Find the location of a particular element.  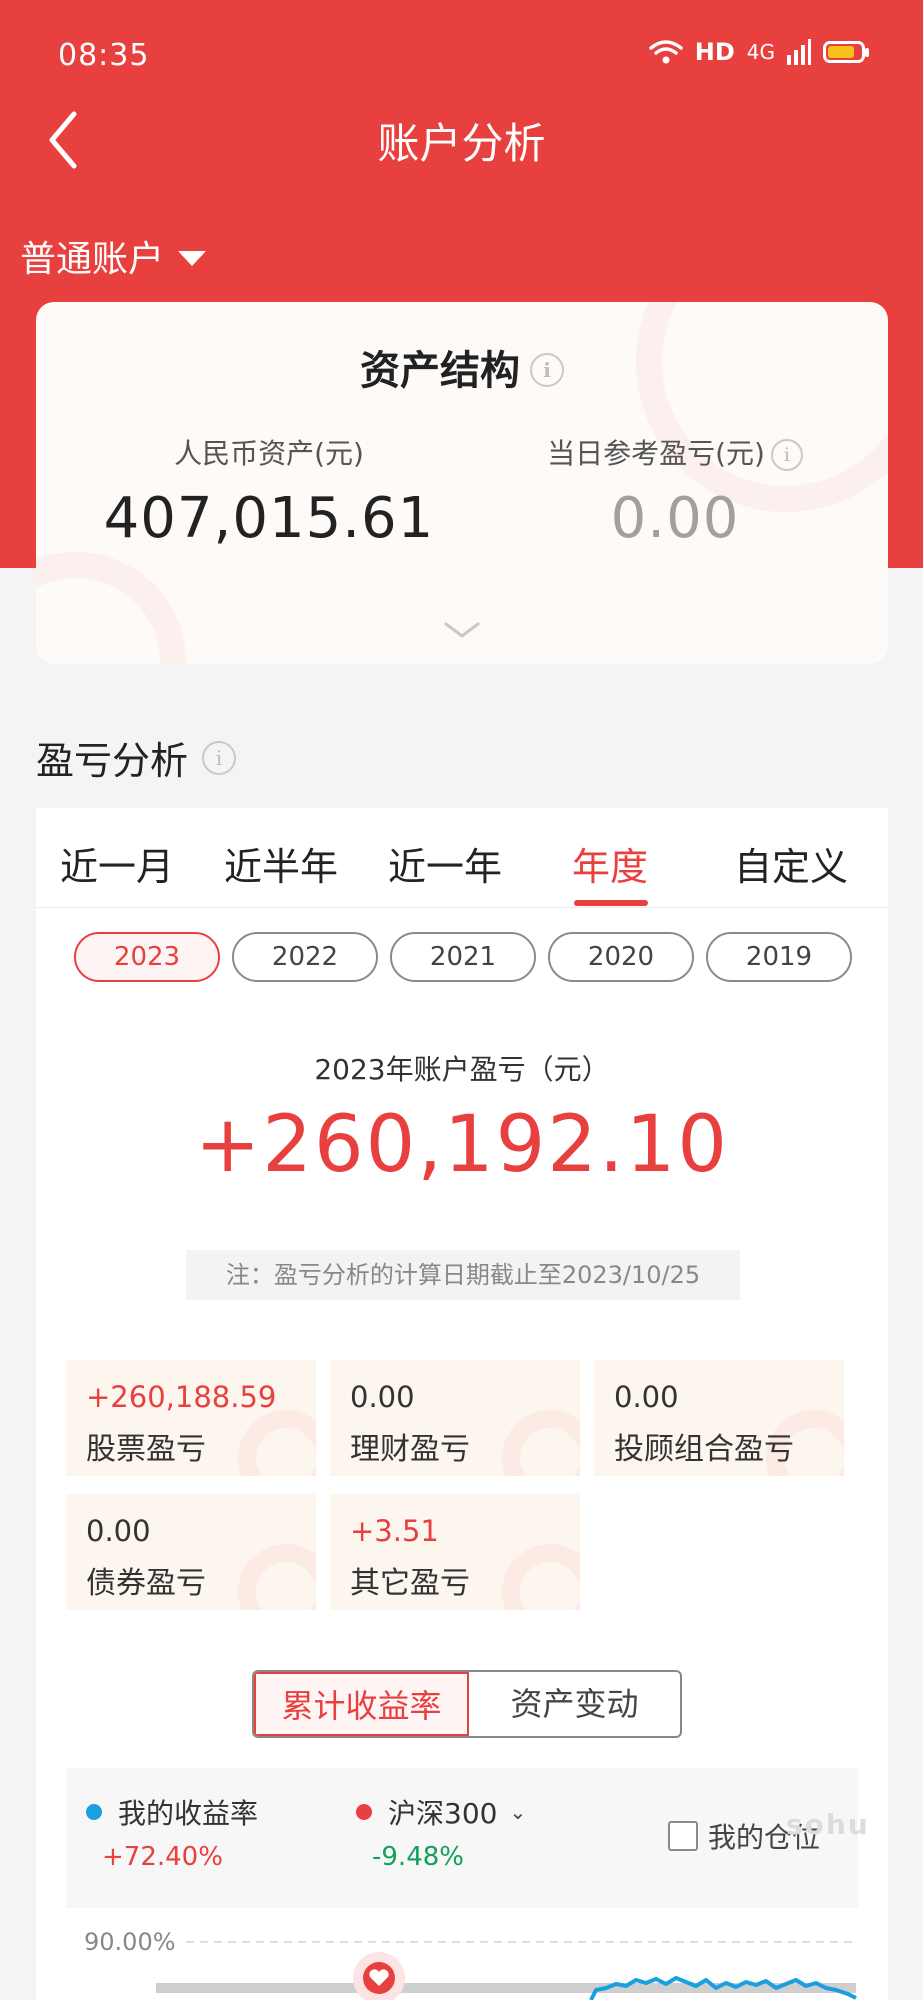

account-type-label: 普通账户 is located at coordinates (92, 259).